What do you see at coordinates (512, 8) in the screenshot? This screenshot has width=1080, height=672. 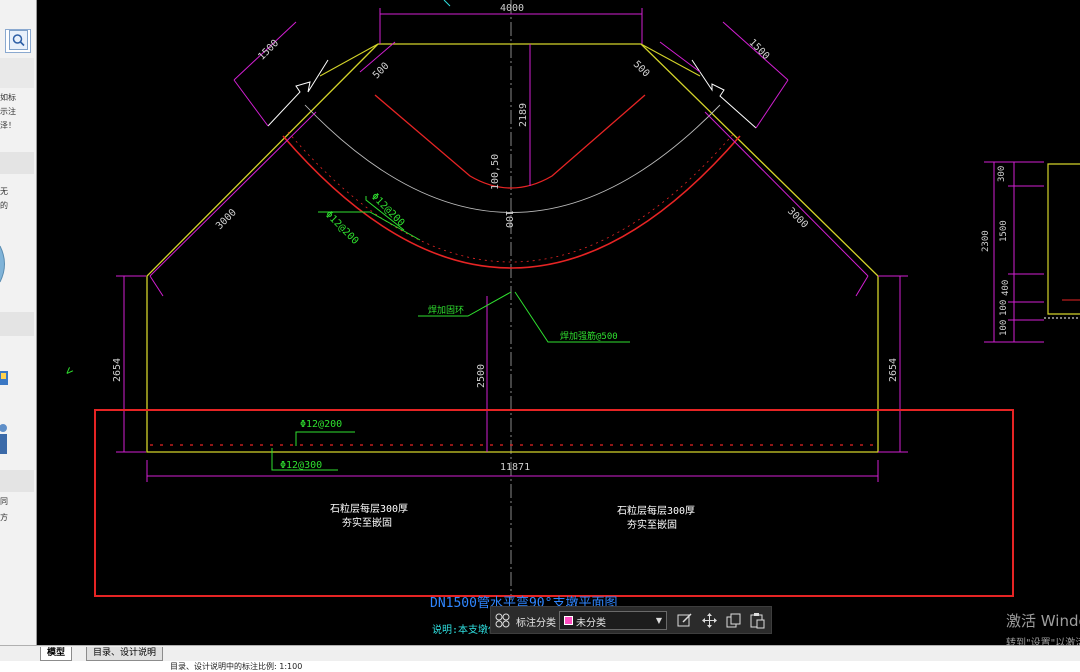 I see `dim-top-width: 4000` at bounding box center [512, 8].